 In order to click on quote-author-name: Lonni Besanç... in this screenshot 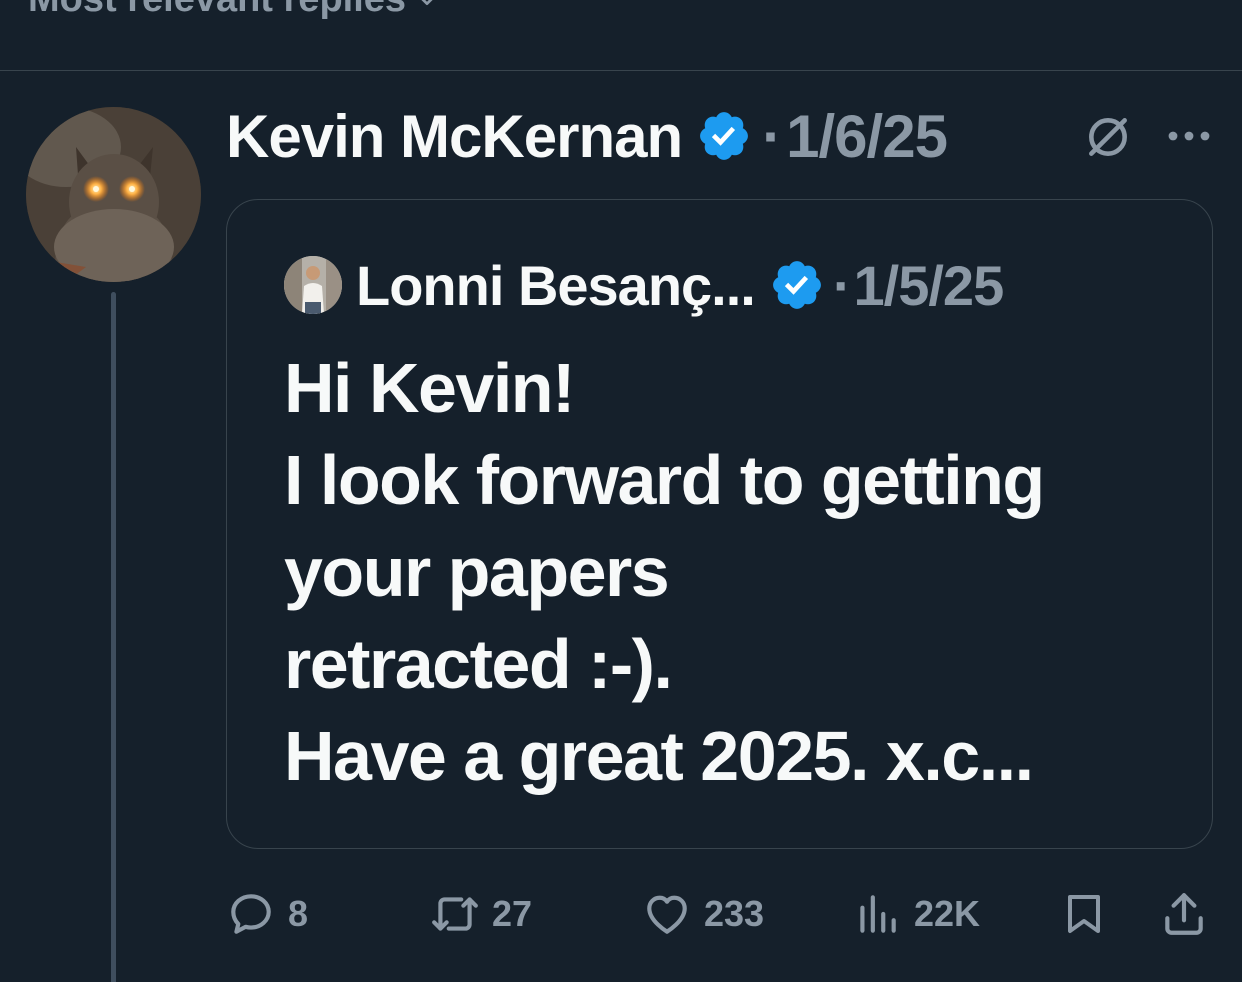, I will do `click(556, 285)`.